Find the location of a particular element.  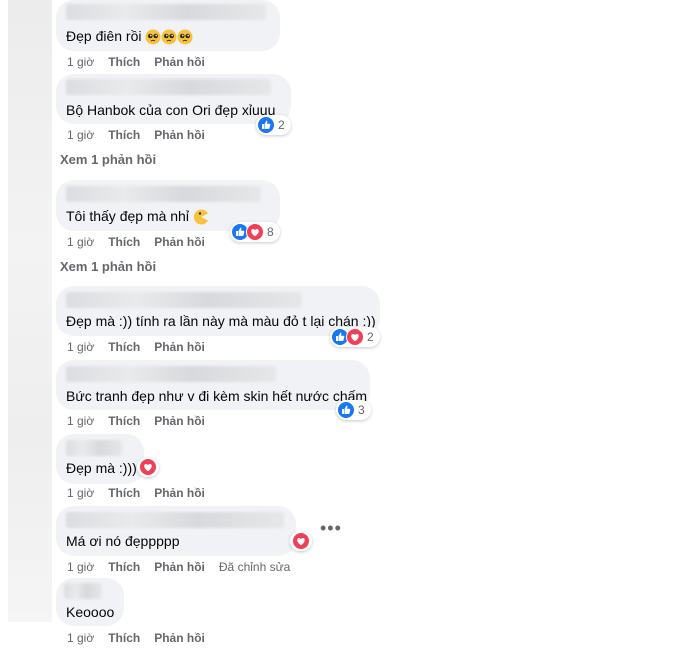

comment-text: Keoooo is located at coordinates (90, 612).